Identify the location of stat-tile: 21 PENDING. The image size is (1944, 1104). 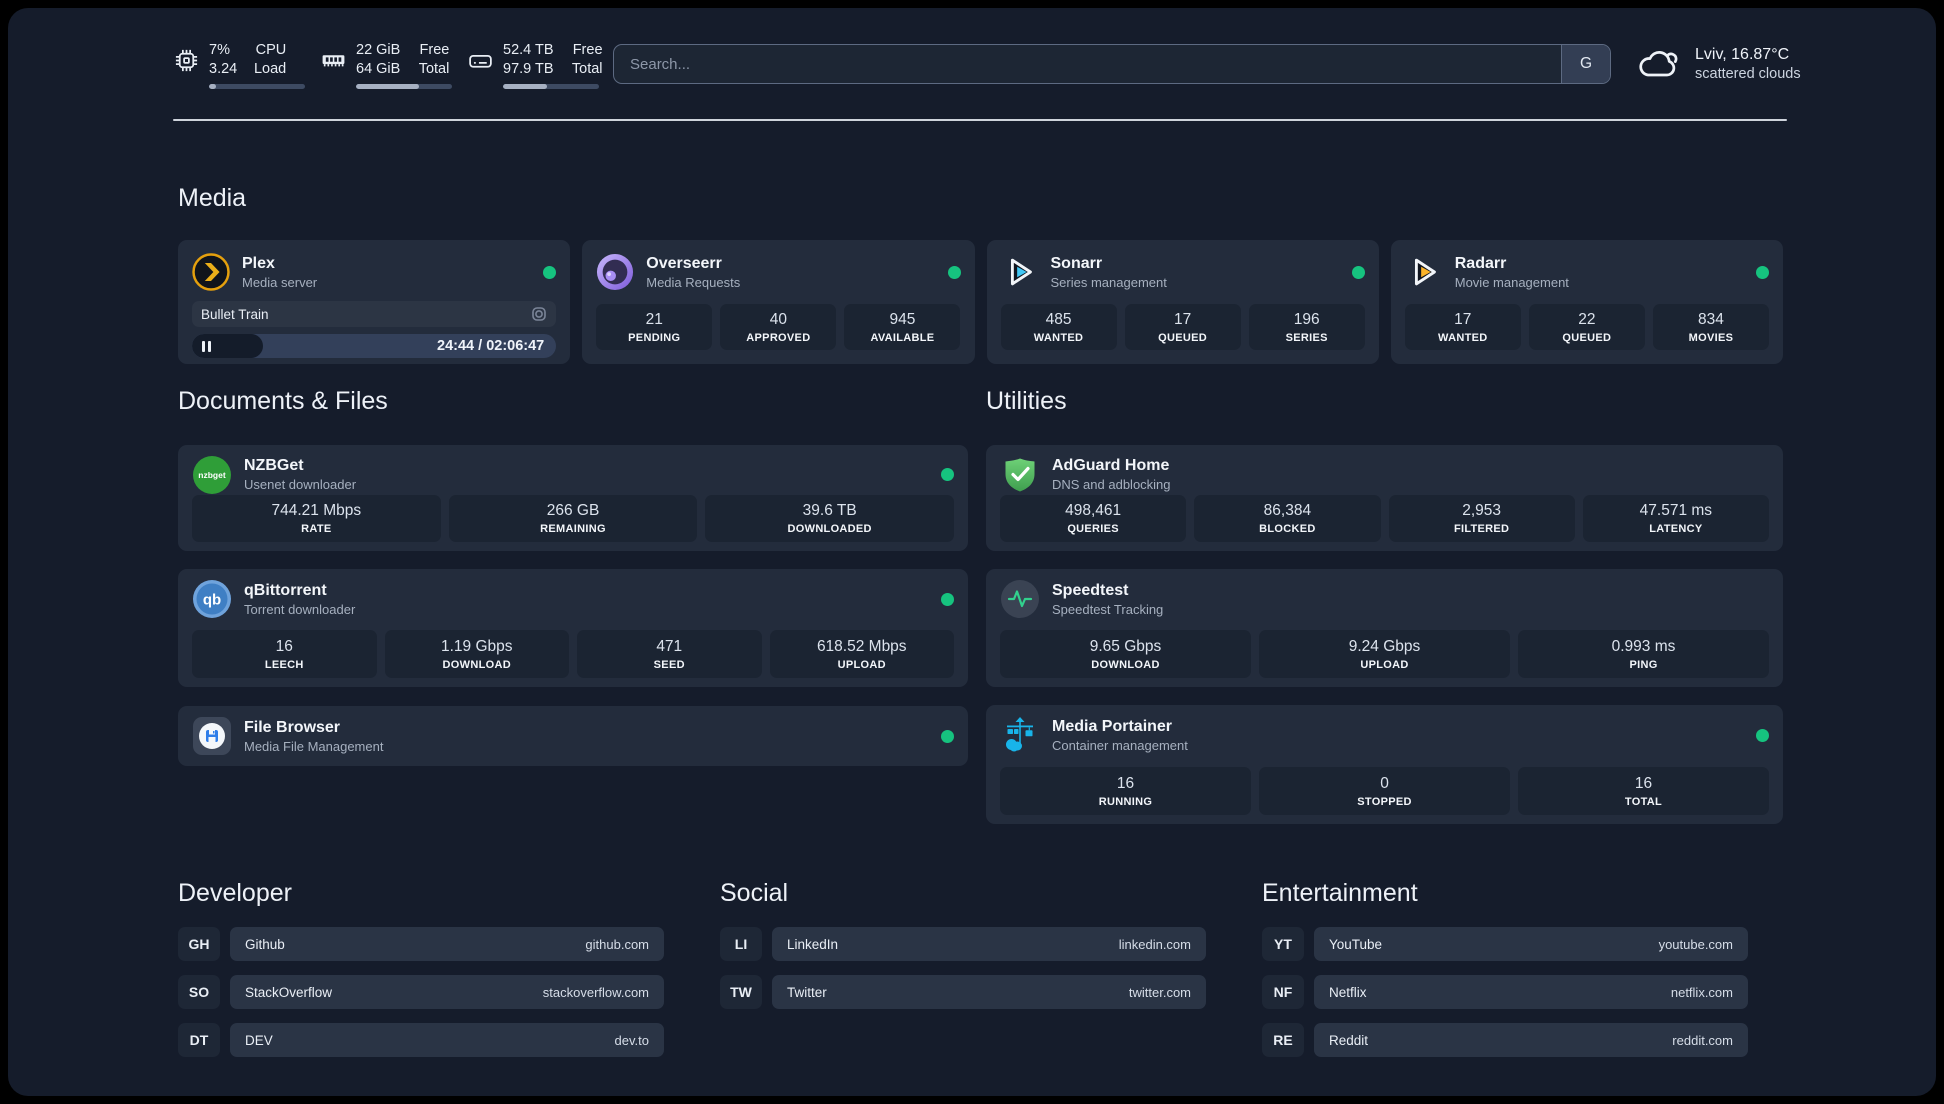
(654, 327).